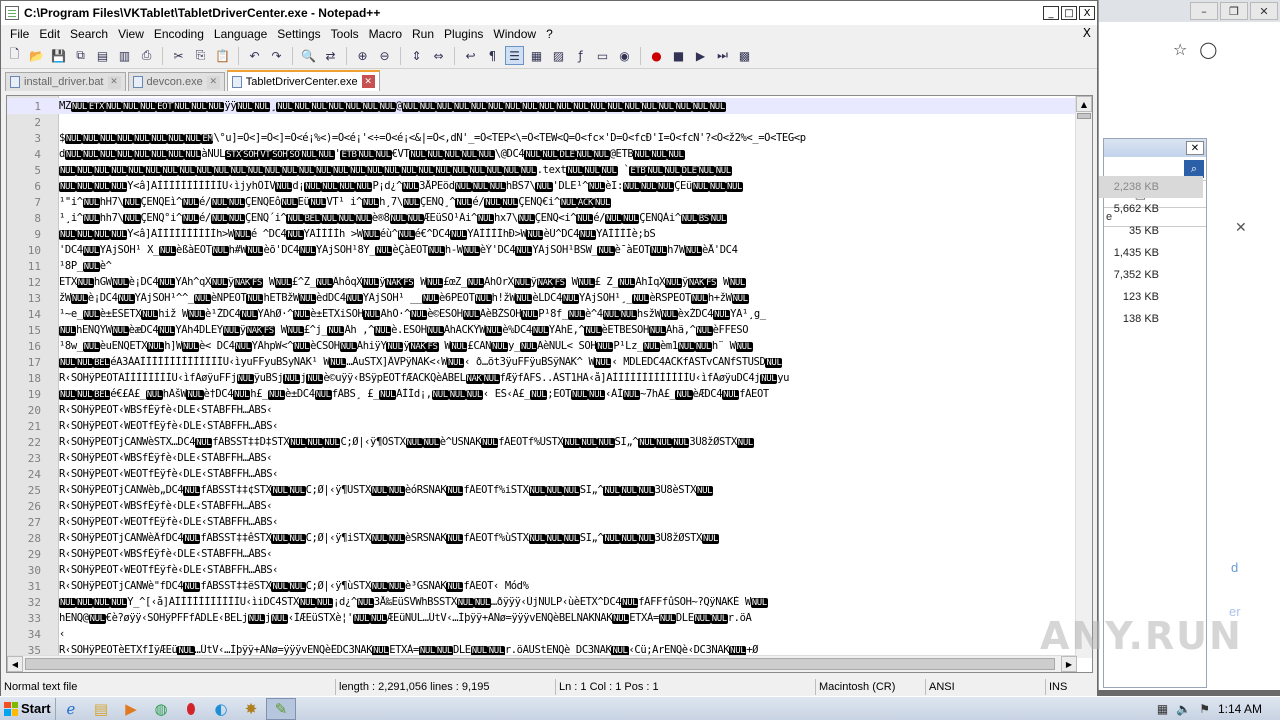 This screenshot has height=720, width=1280. Describe the element at coordinates (624, 55) in the screenshot. I see `monitoring-icon: ◉` at that location.